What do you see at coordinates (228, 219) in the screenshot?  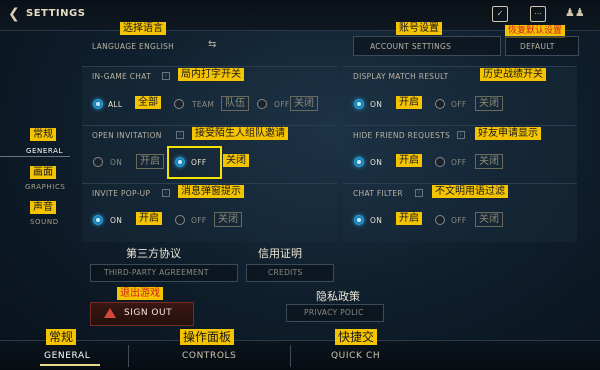 I see `invite-popup-off-annotation: 关闭` at bounding box center [228, 219].